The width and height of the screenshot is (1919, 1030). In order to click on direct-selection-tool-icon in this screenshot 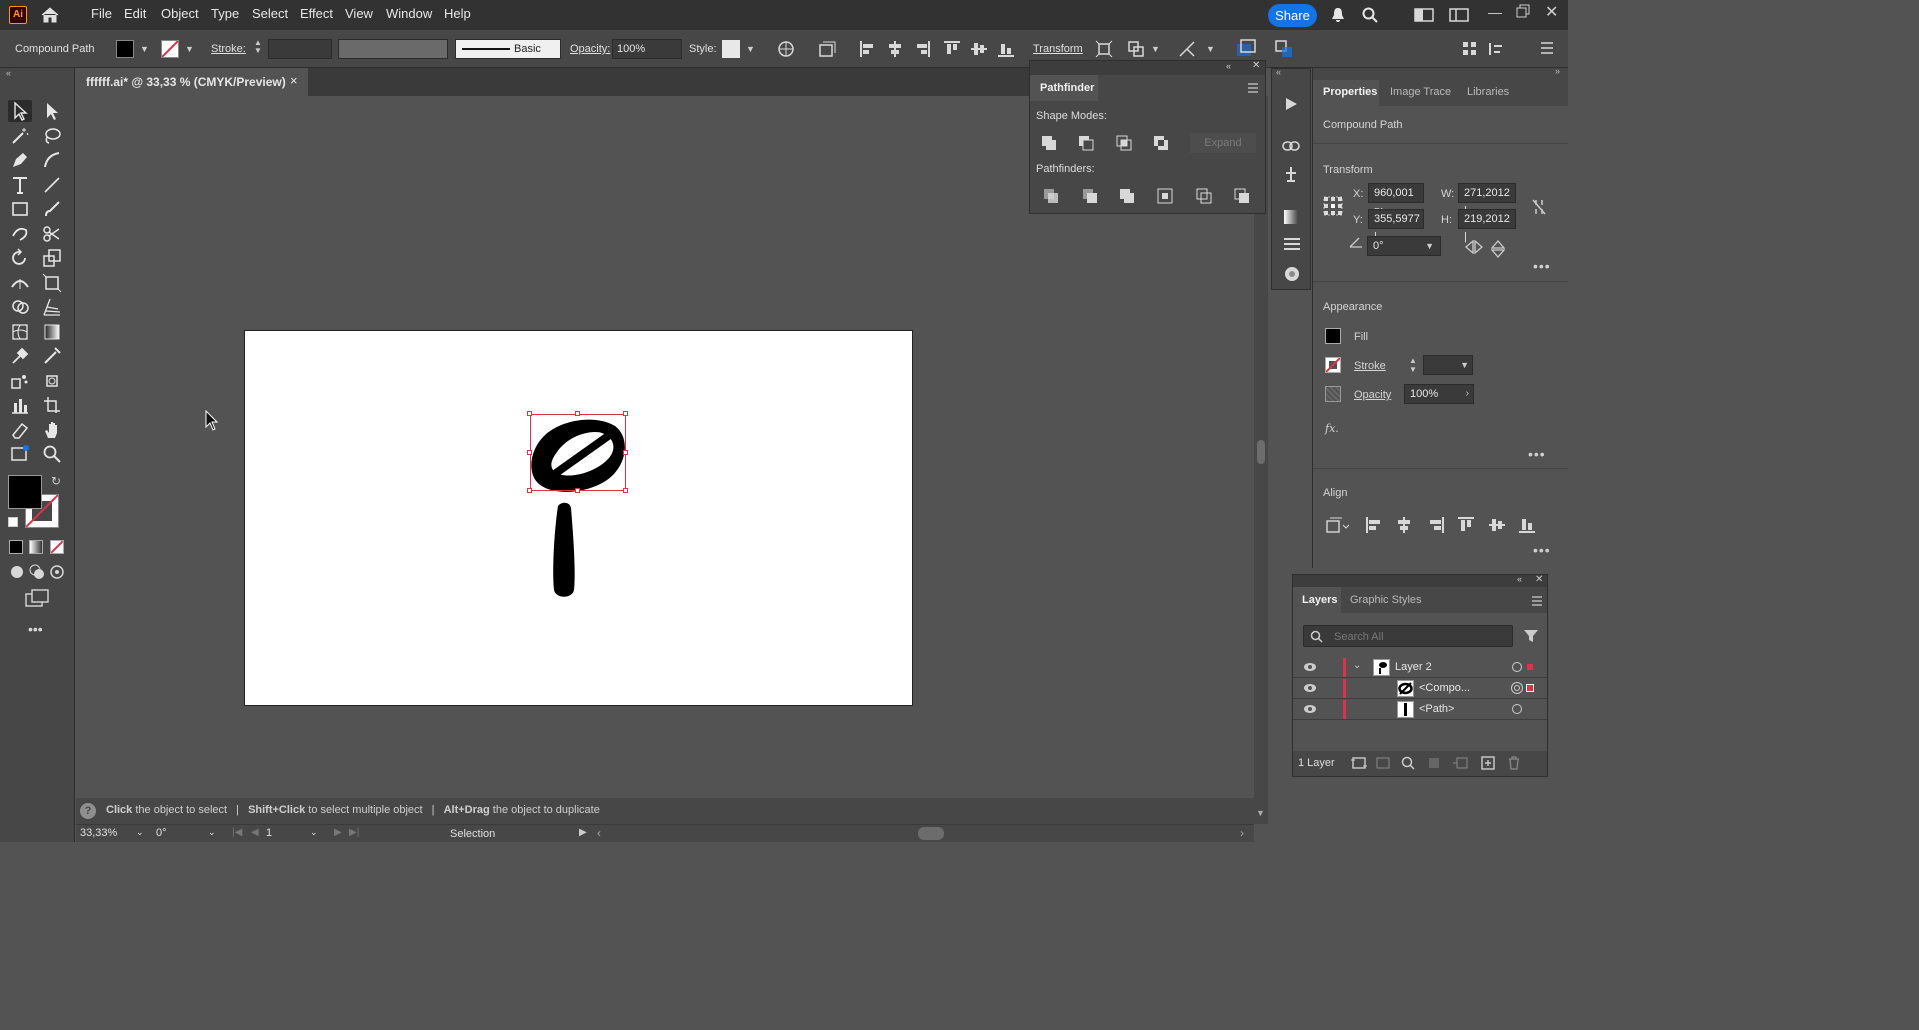, I will do `click(52, 111)`.